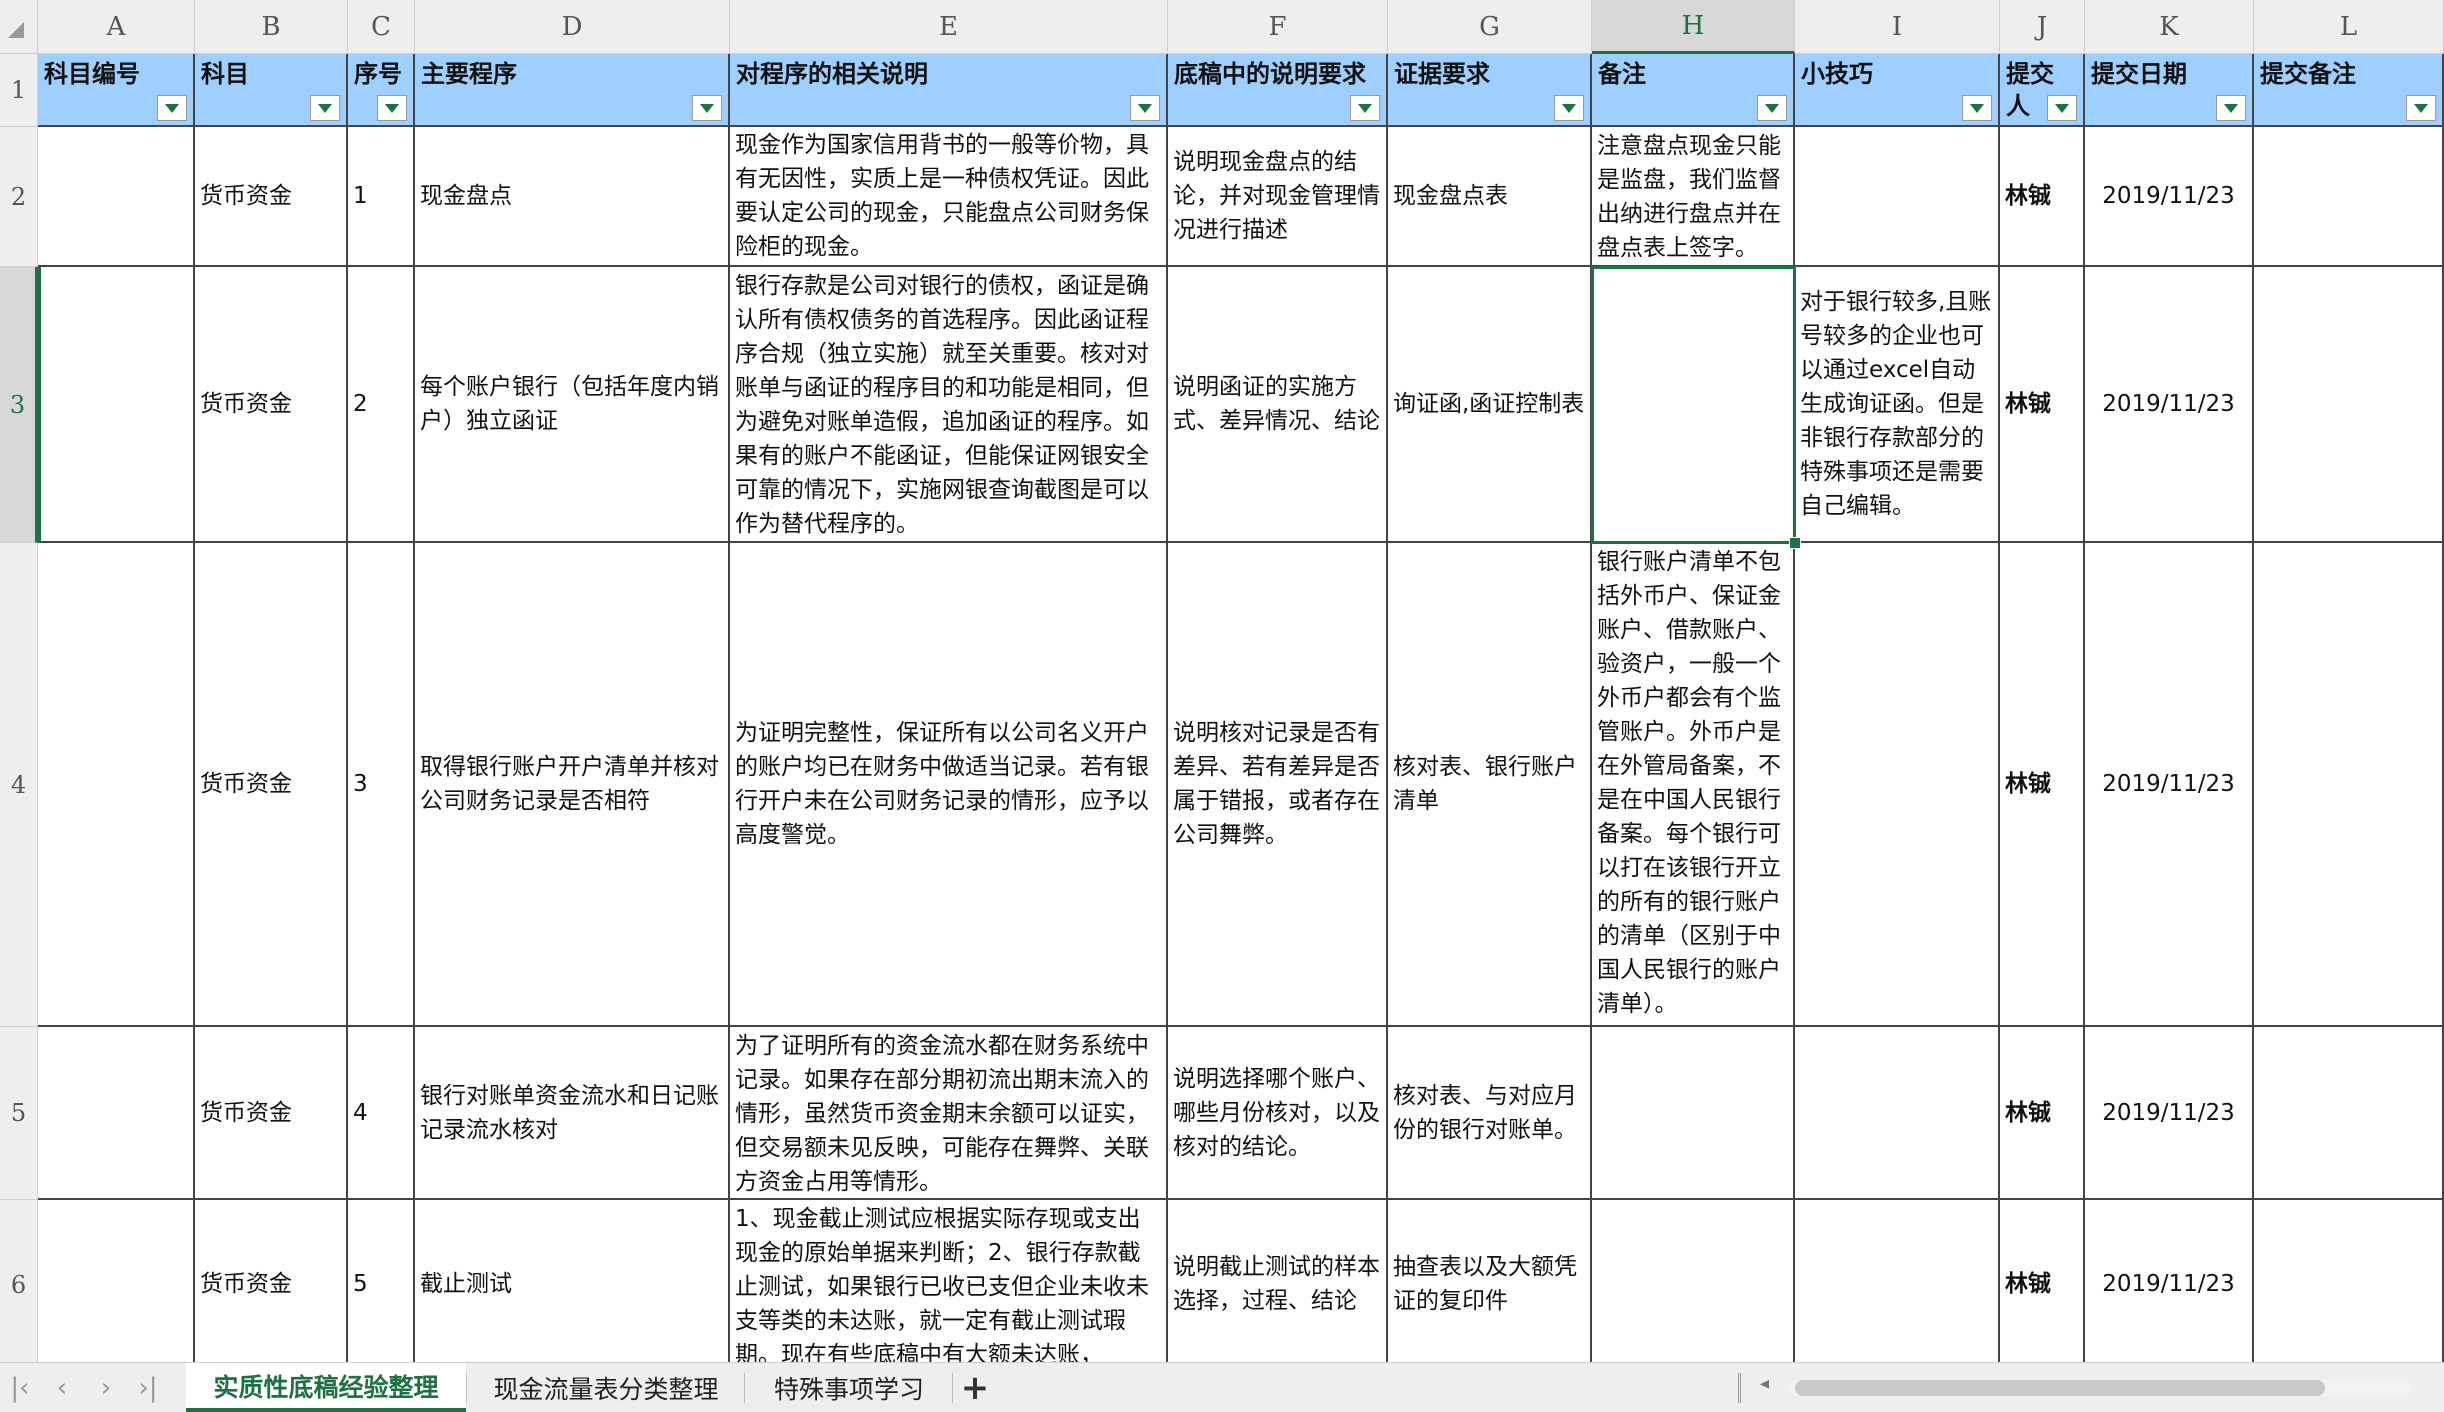 The width and height of the screenshot is (2444, 1412). What do you see at coordinates (19, 405) in the screenshot?
I see `row-header-3: 3` at bounding box center [19, 405].